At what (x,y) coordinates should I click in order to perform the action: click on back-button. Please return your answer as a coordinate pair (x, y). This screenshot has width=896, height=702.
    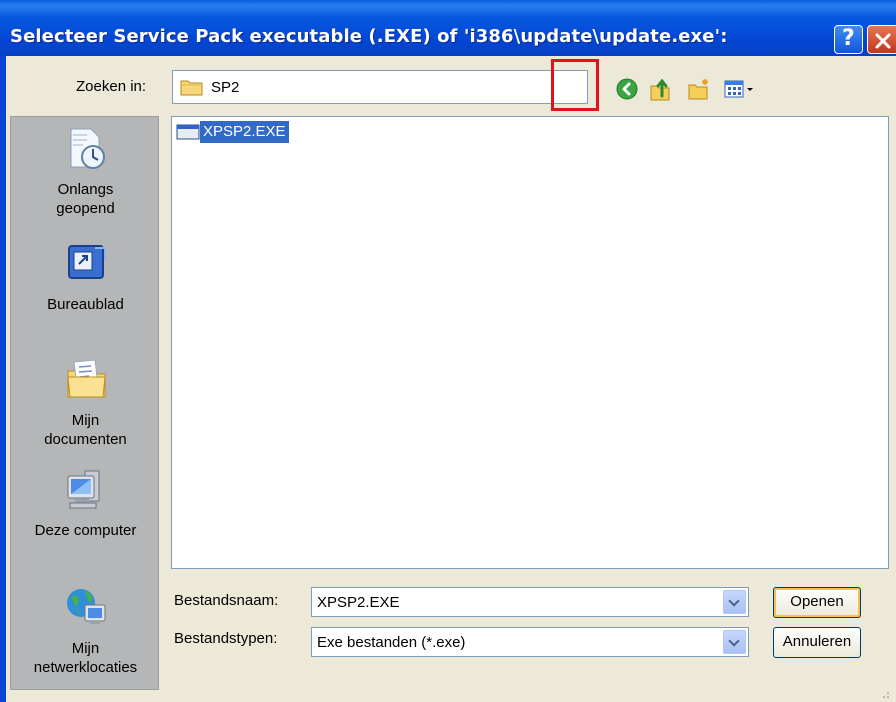
    Looking at the image, I should click on (627, 89).